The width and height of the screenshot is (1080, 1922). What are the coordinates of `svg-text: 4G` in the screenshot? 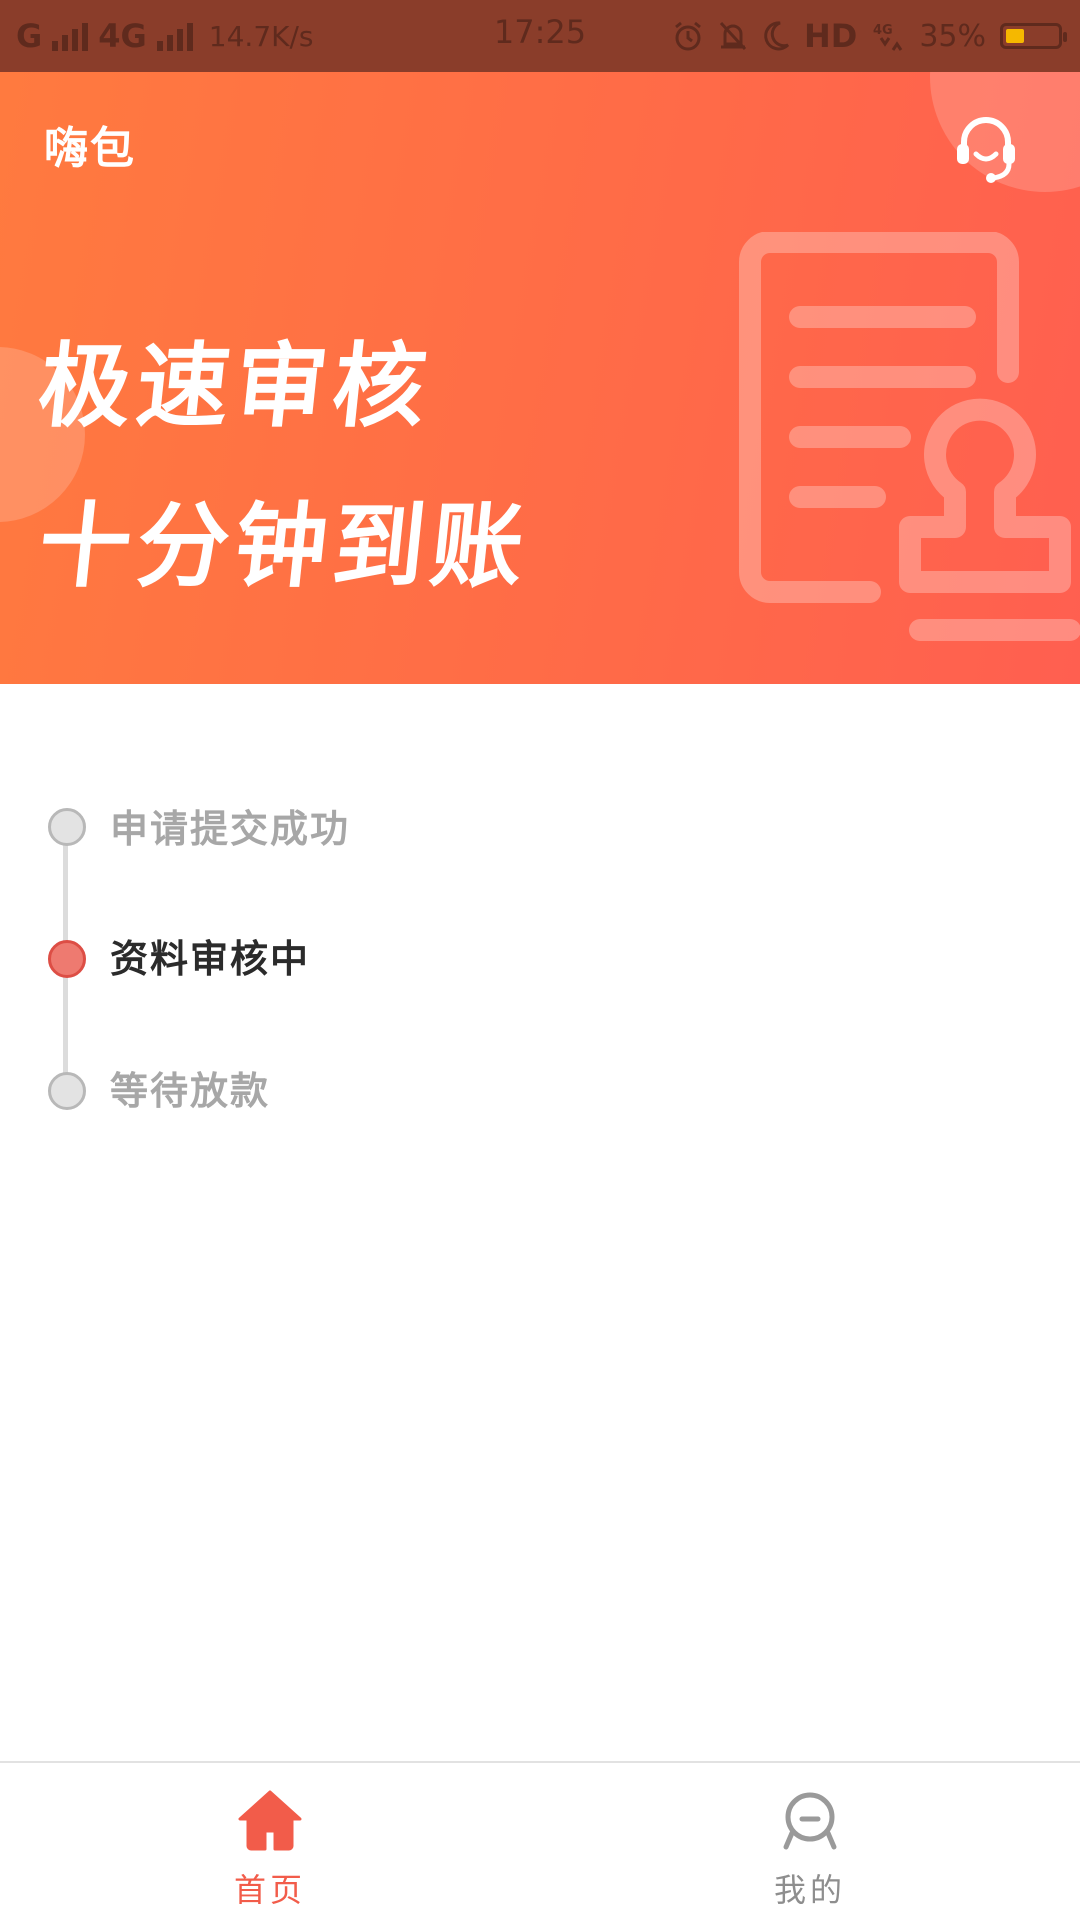 It's located at (883, 30).